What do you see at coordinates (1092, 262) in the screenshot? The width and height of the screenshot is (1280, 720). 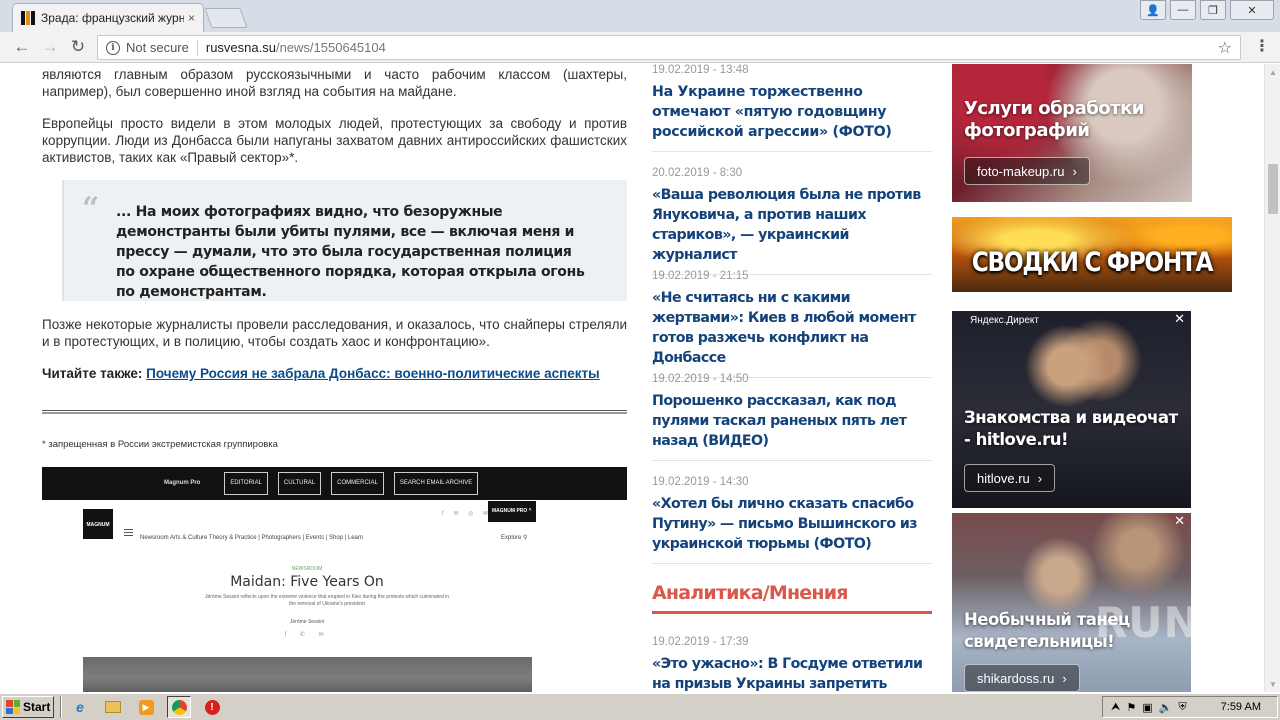 I see `ad-headline: СВОДКИ С ФРОНТА` at bounding box center [1092, 262].